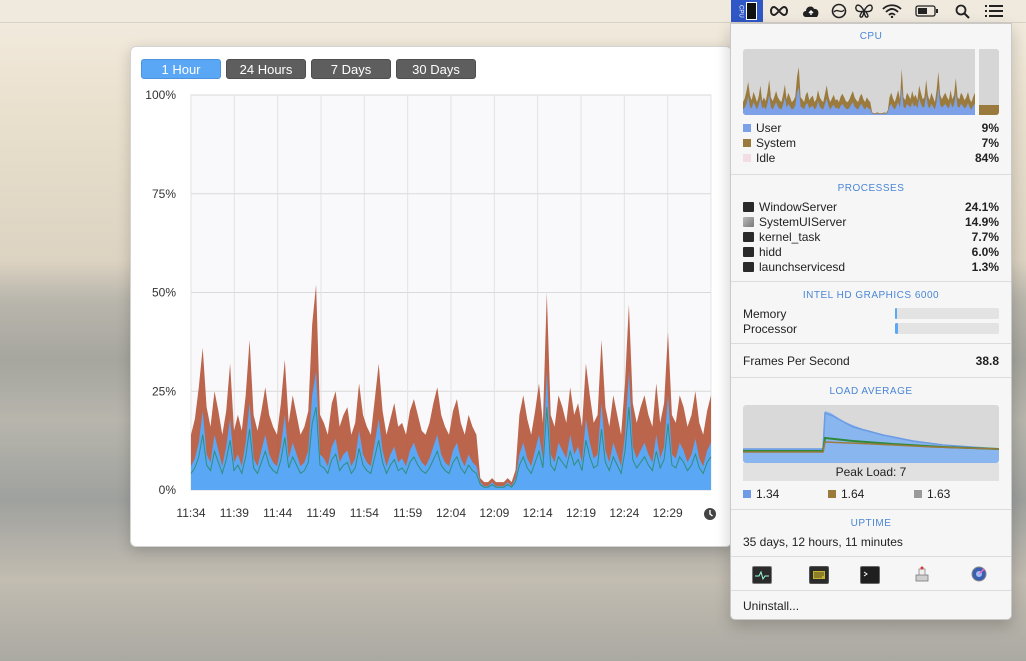  What do you see at coordinates (740, 11) in the screenshot?
I see `cpu-meter-label: CPU` at bounding box center [740, 11].